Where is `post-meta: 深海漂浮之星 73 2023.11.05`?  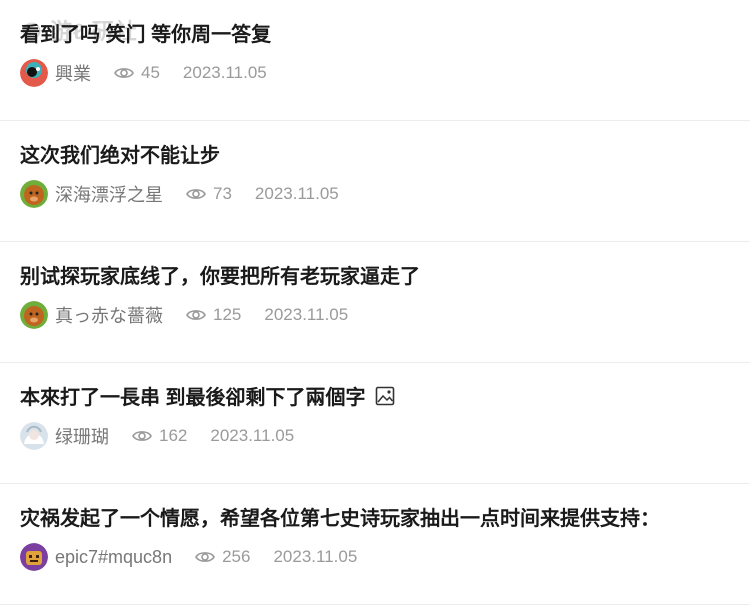 post-meta: 深海漂浮之星 73 2023.11.05 is located at coordinates (179, 194).